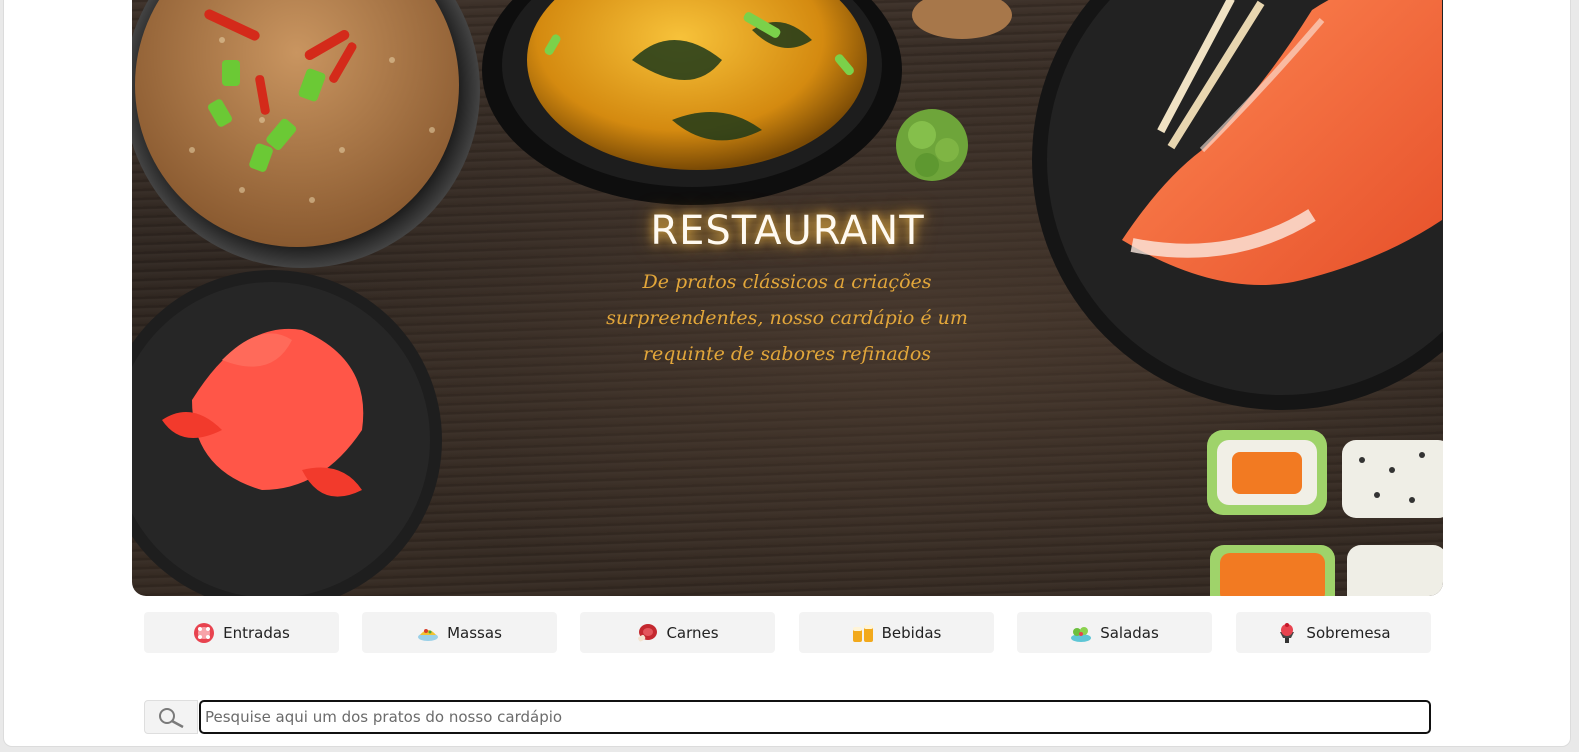 The image size is (1579, 752). Describe the element at coordinates (1129, 632) in the screenshot. I see `category-label: Saladas` at that location.